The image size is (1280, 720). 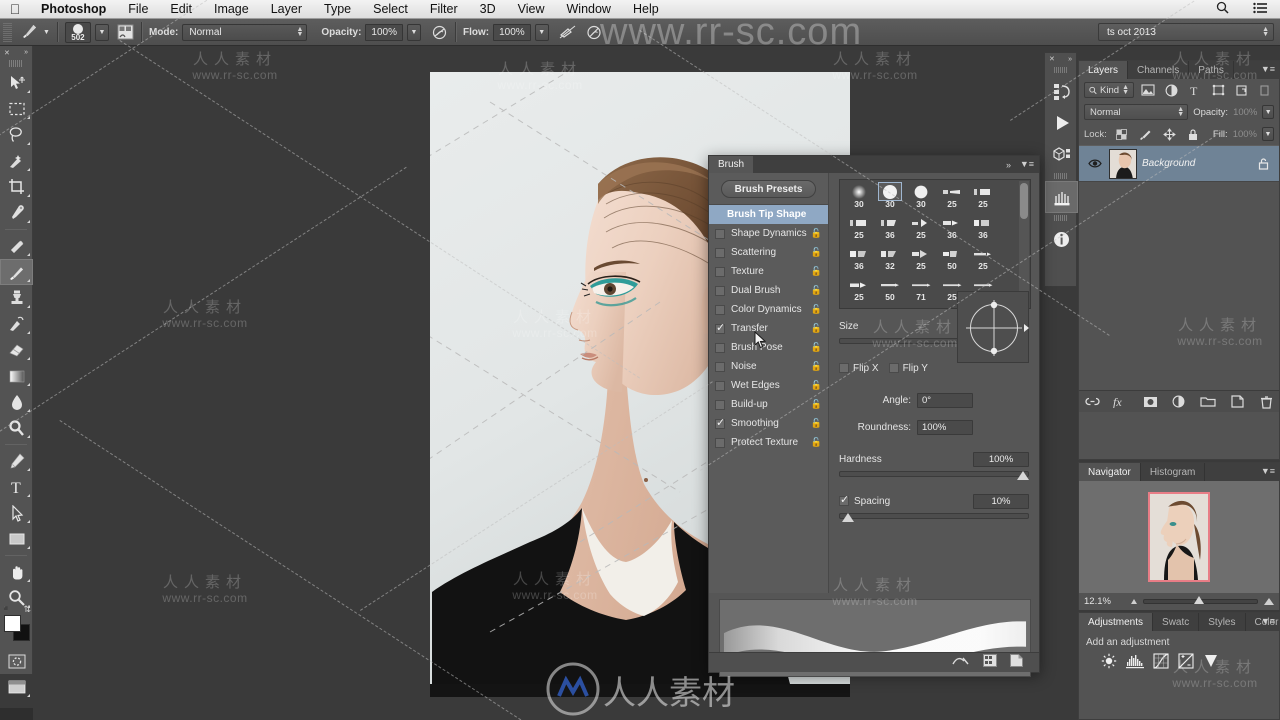 What do you see at coordinates (101, 32) in the screenshot?
I see `brush-preset-dropdown-arrow: ▼` at bounding box center [101, 32].